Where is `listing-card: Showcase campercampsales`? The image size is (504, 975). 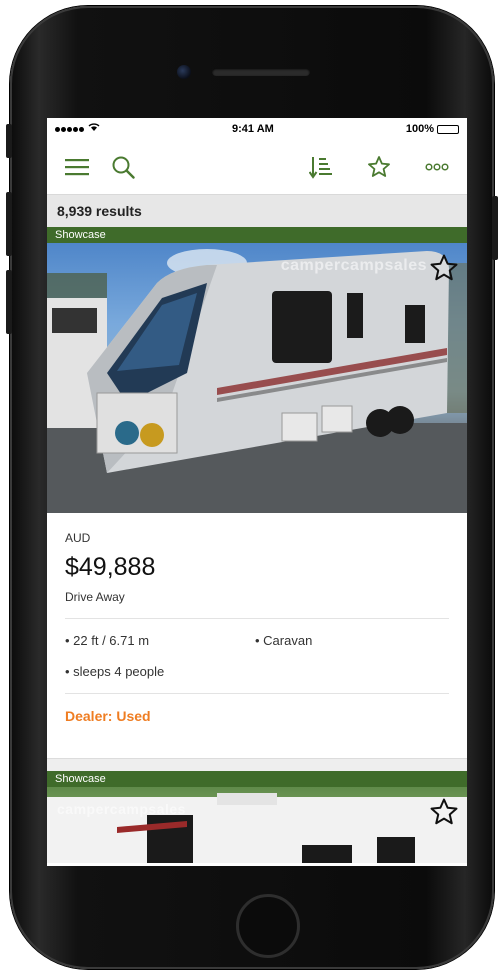 listing-card: Showcase campercampsales is located at coordinates (257, 817).